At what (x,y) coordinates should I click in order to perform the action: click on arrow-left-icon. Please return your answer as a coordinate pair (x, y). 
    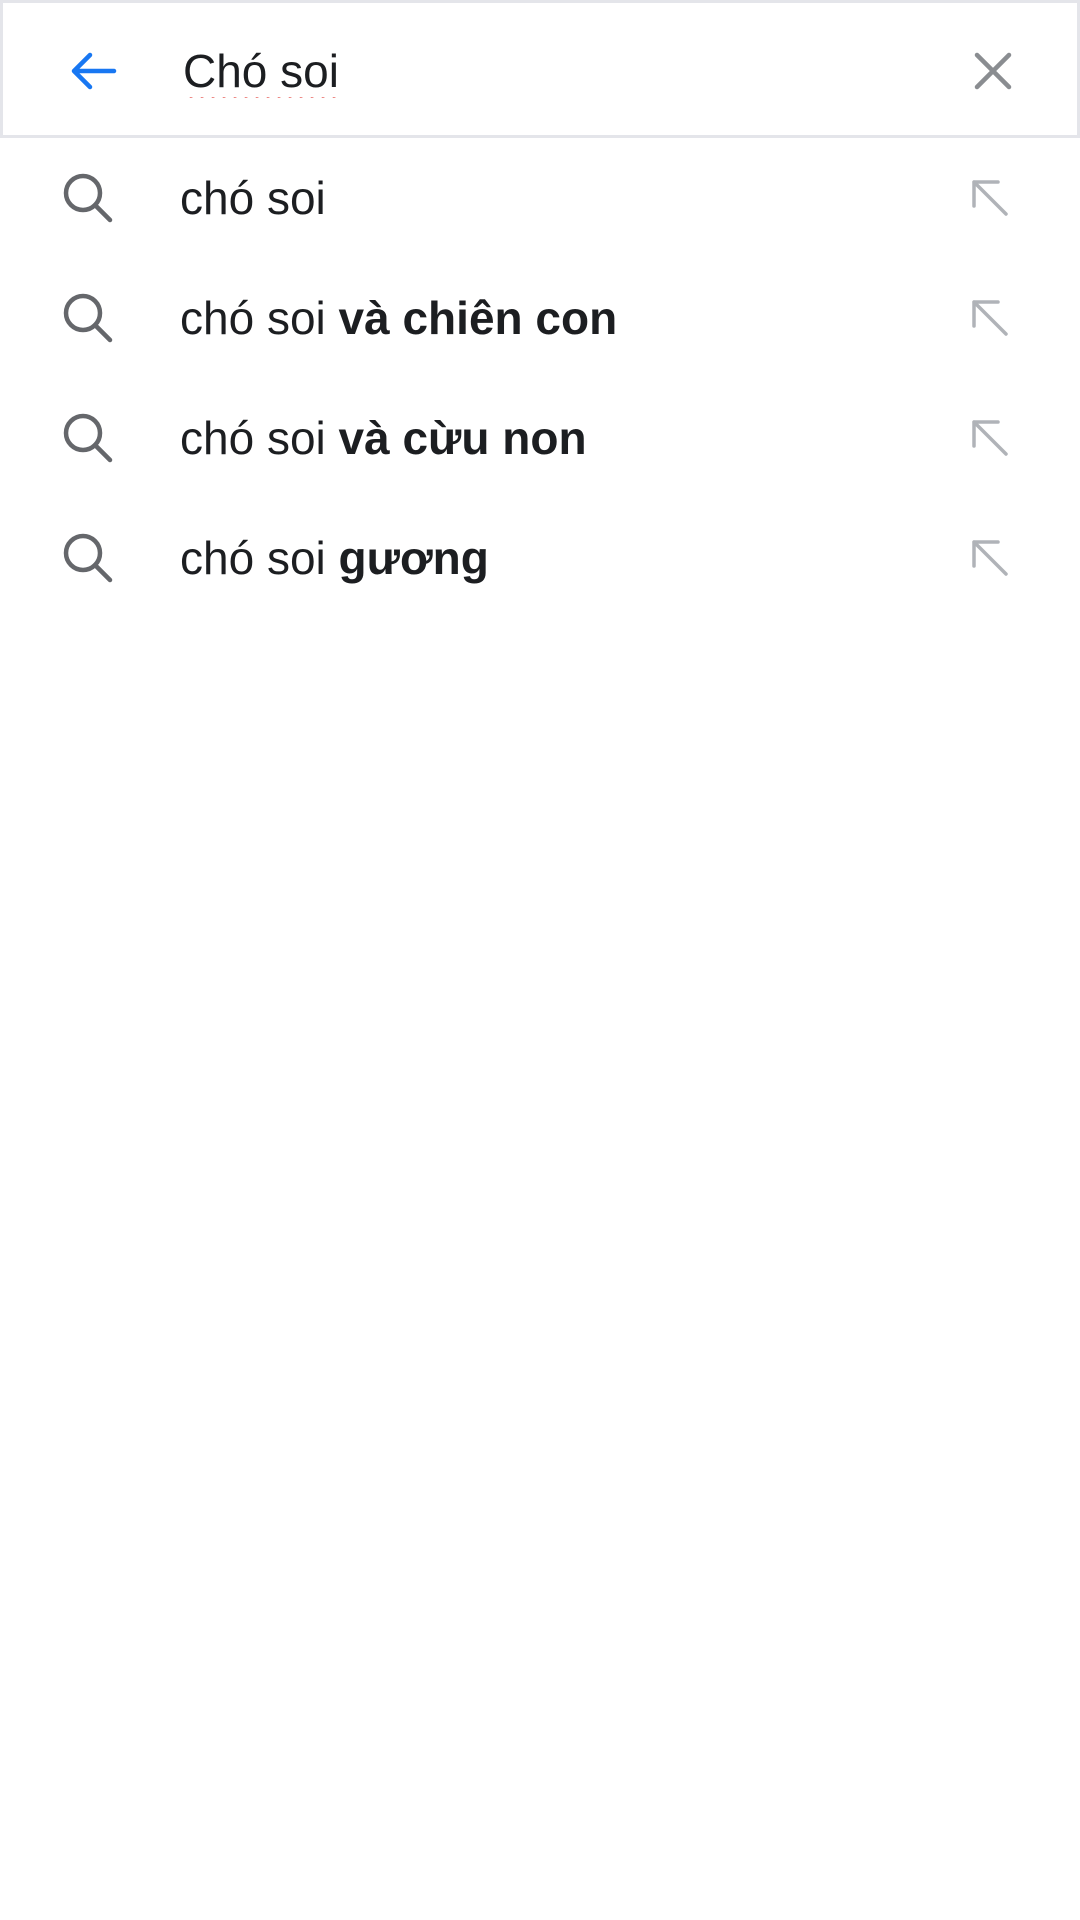
    Looking at the image, I should click on (94, 71).